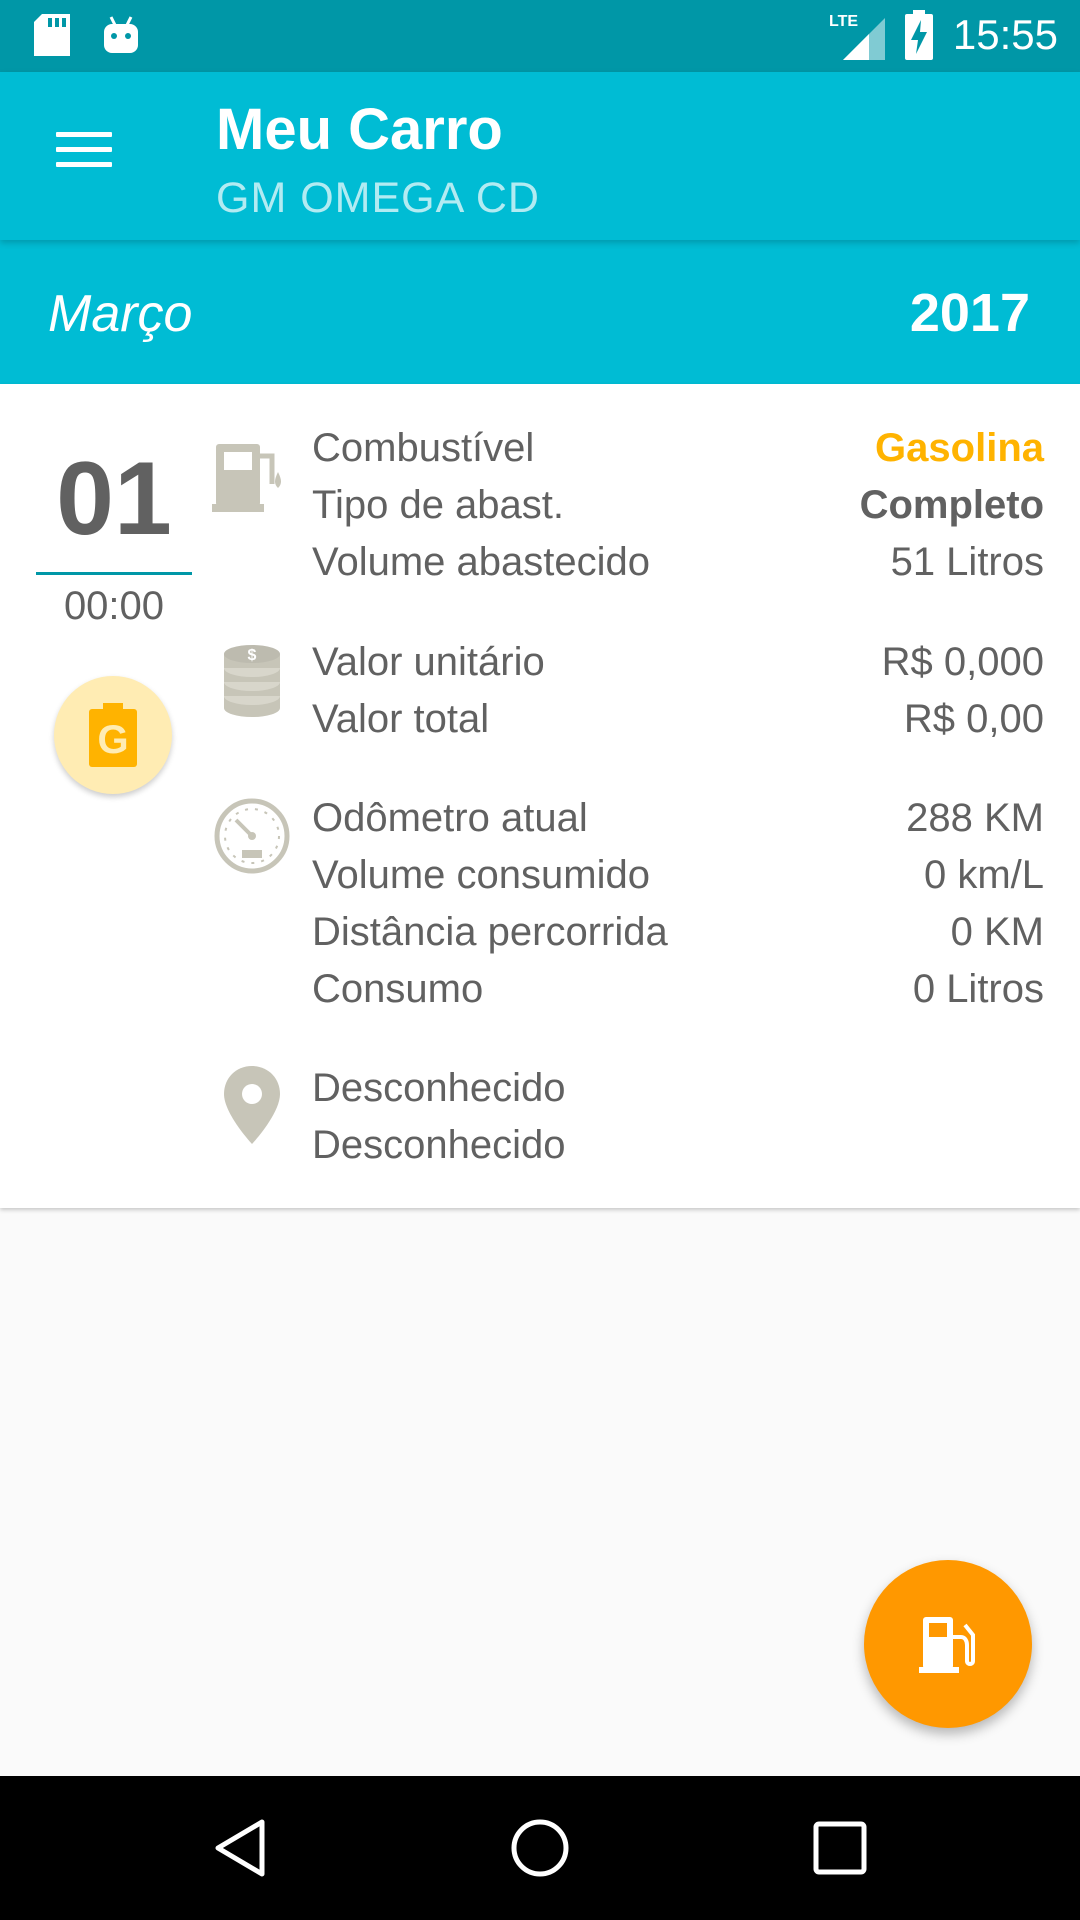 Image resolution: width=1080 pixels, height=1920 pixels. What do you see at coordinates (439, 1088) in the screenshot?
I see `location-row: Desconhecido` at bounding box center [439, 1088].